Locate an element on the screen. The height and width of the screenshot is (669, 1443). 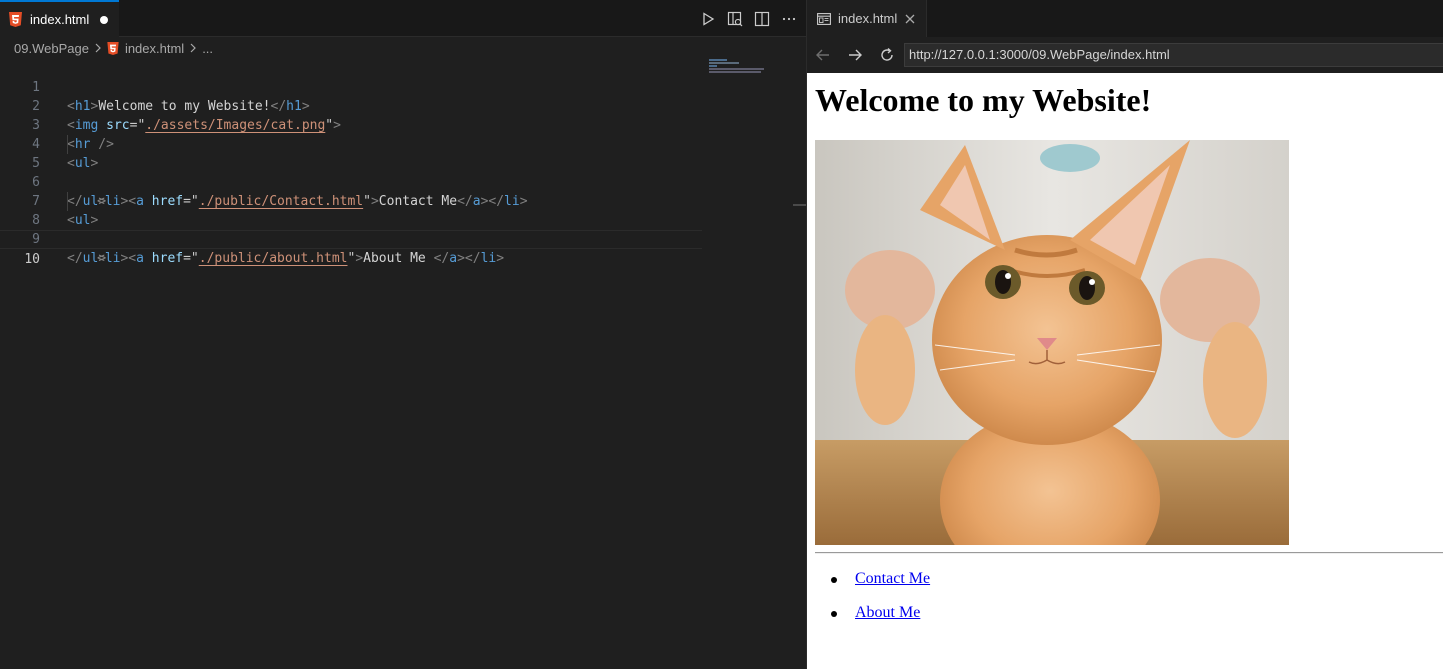
more-actions-icon is located at coordinates (789, 18).